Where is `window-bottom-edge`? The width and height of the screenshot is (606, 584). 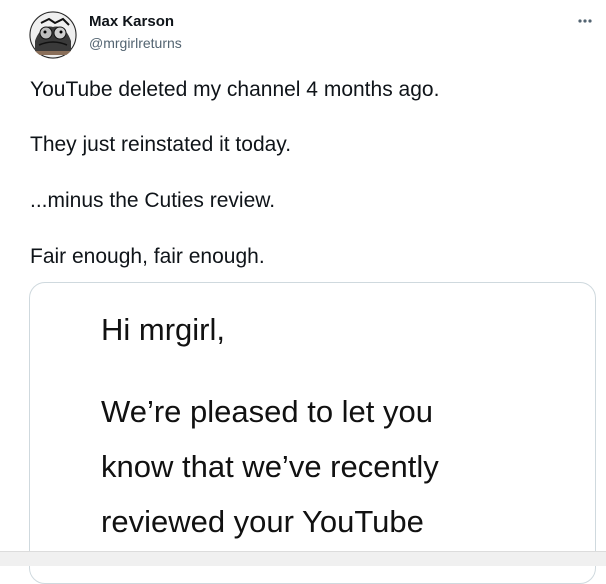 window-bottom-edge is located at coordinates (303, 558).